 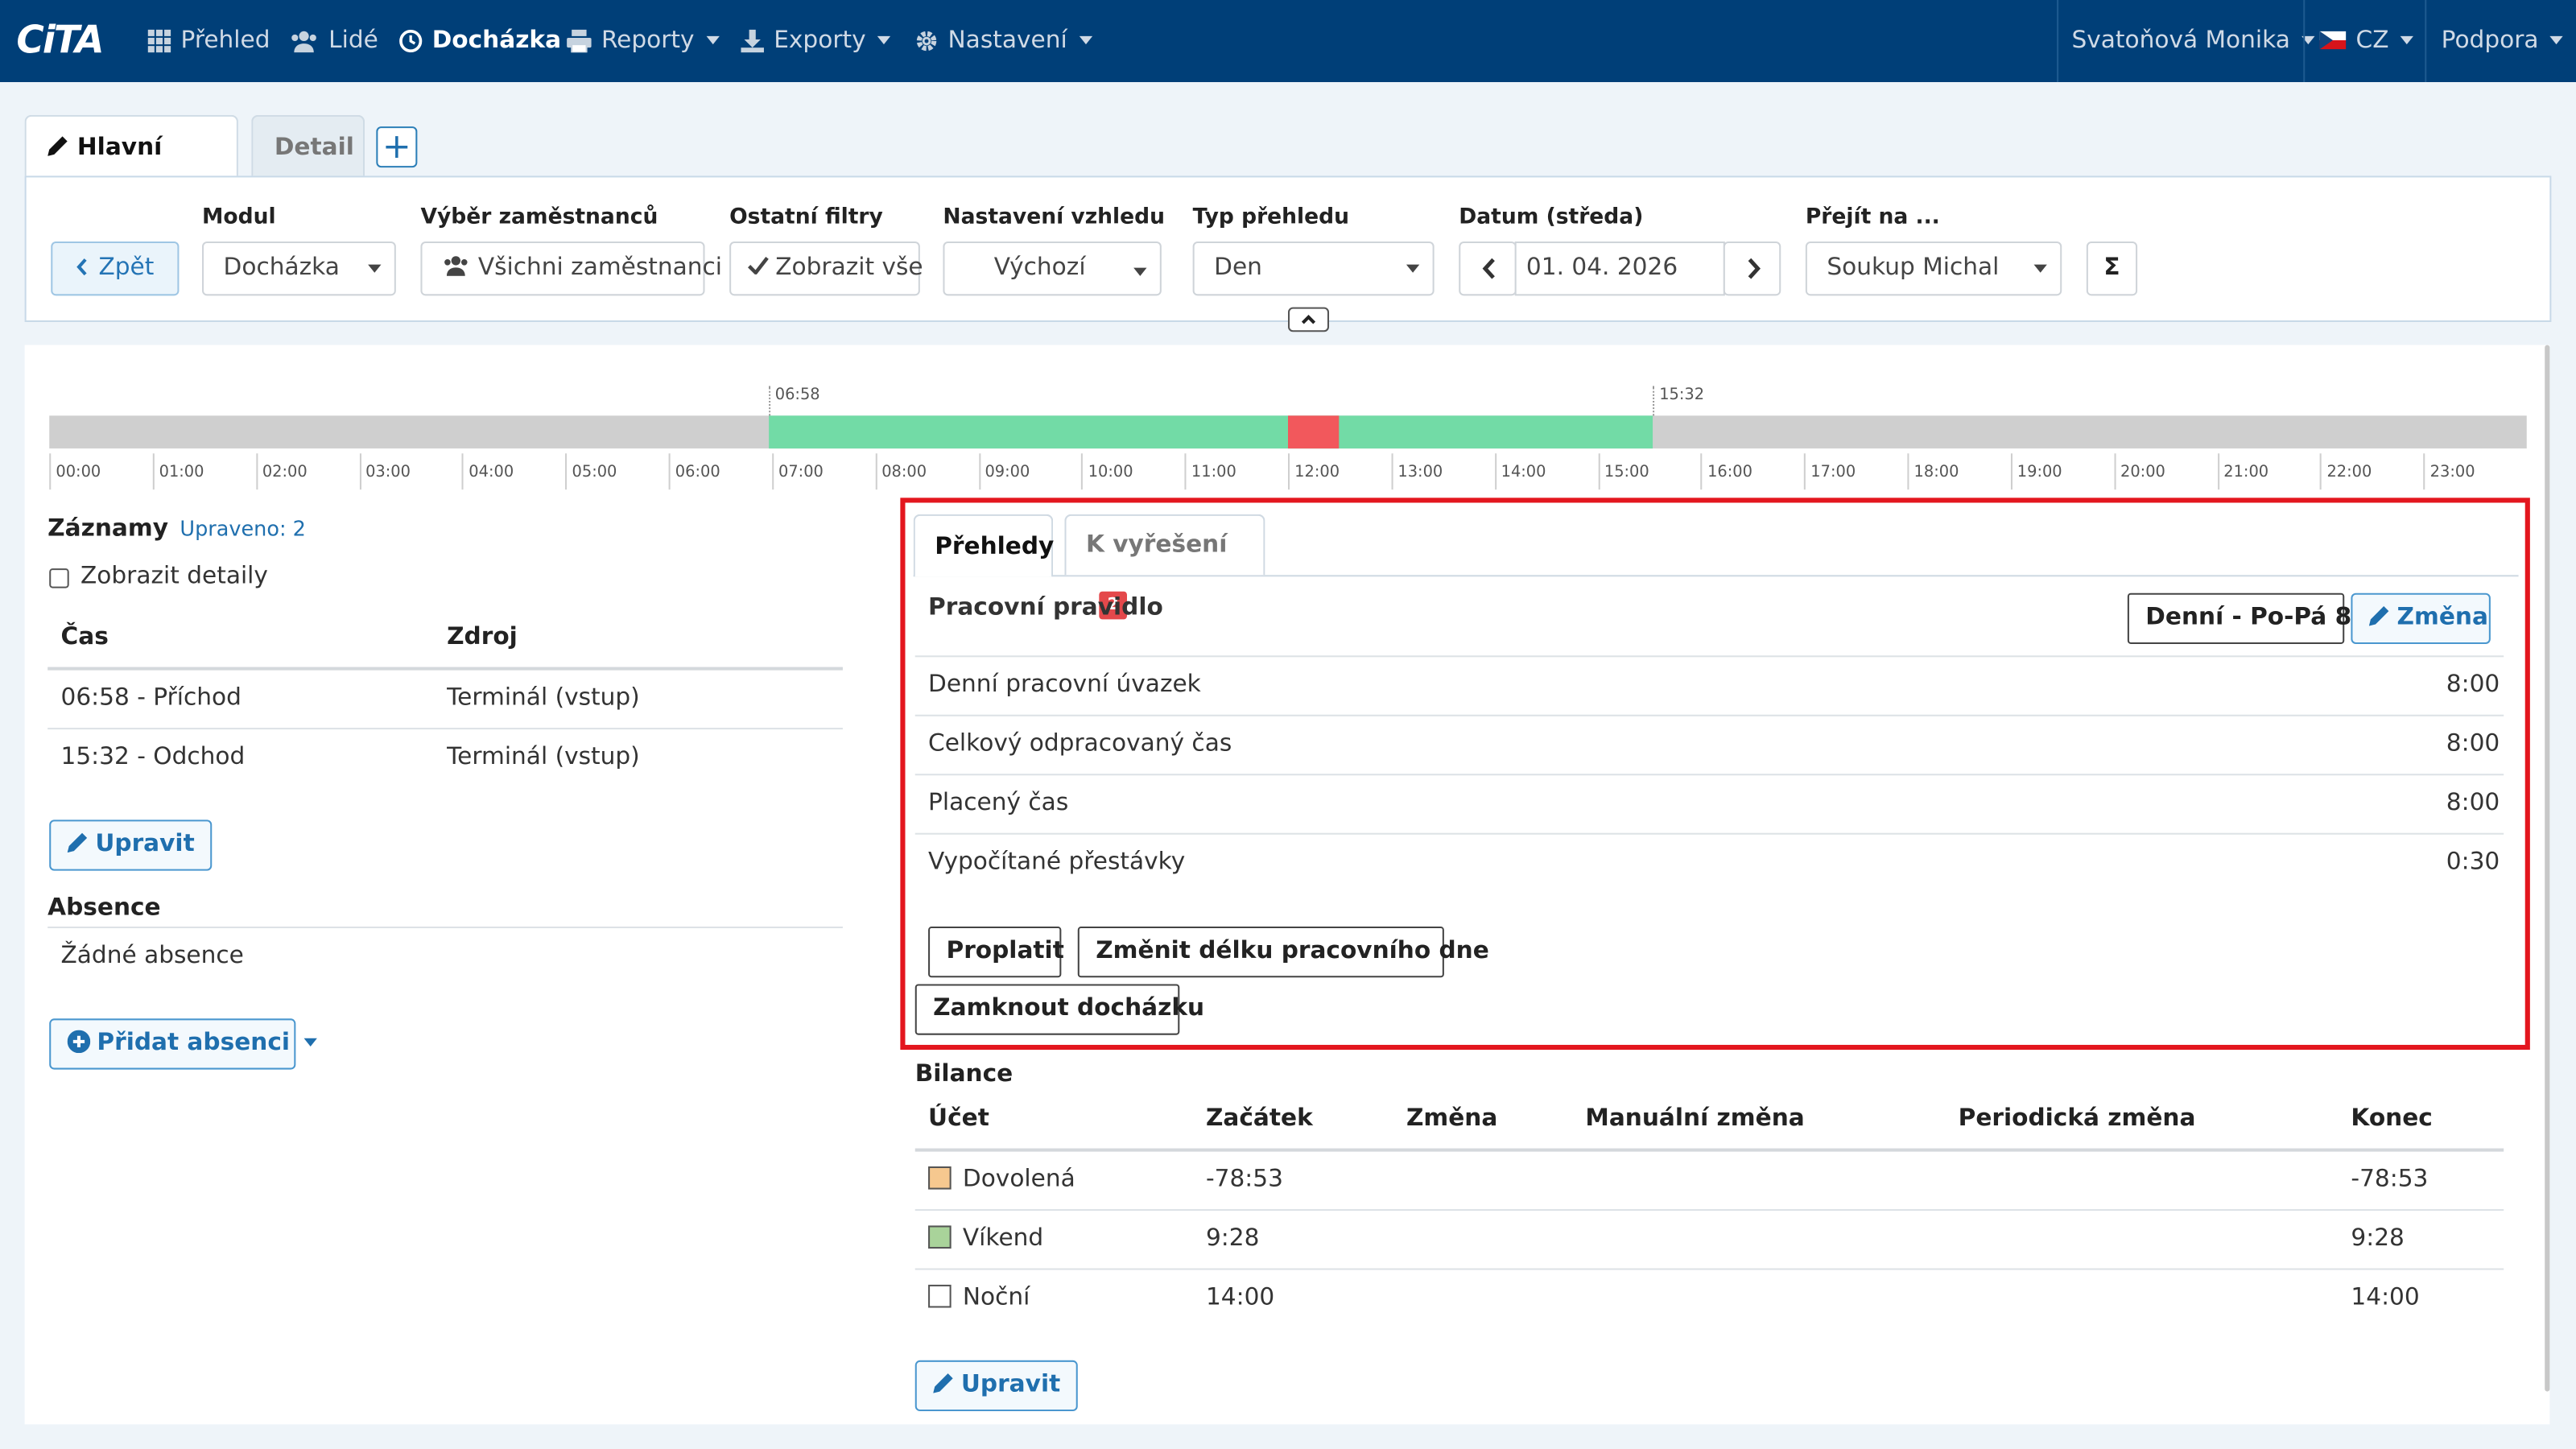 I want to click on record-source: Terminál (vstup), so click(x=543, y=757).